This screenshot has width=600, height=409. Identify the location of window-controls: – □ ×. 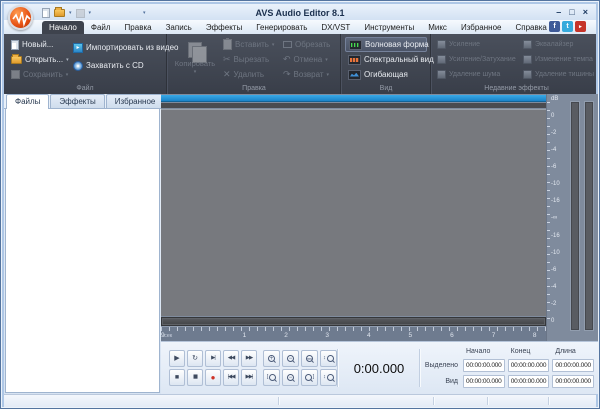
(572, 12).